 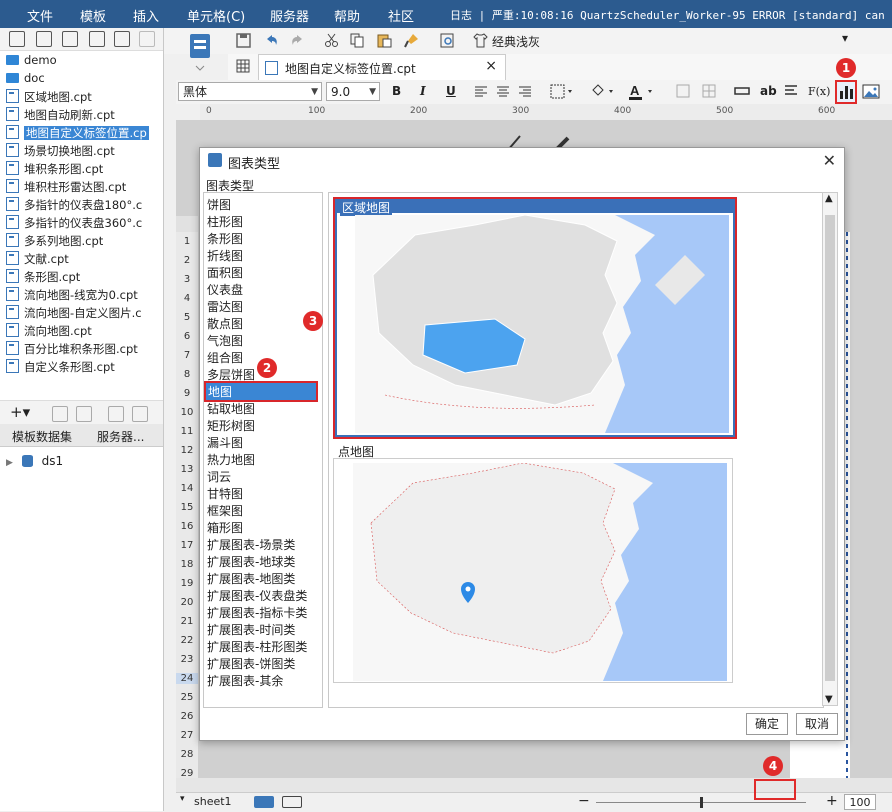 What do you see at coordinates (791, 91) in the screenshot?
I see `paragraph-icon` at bounding box center [791, 91].